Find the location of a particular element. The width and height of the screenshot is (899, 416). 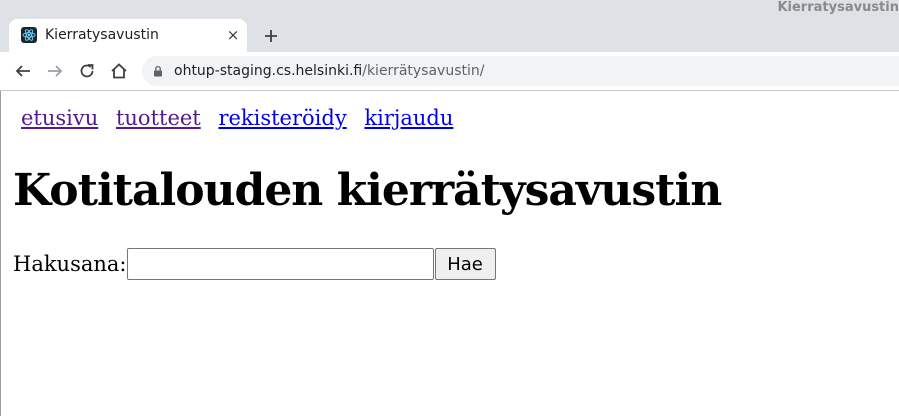

back-arrow-icon is located at coordinates (22, 71).